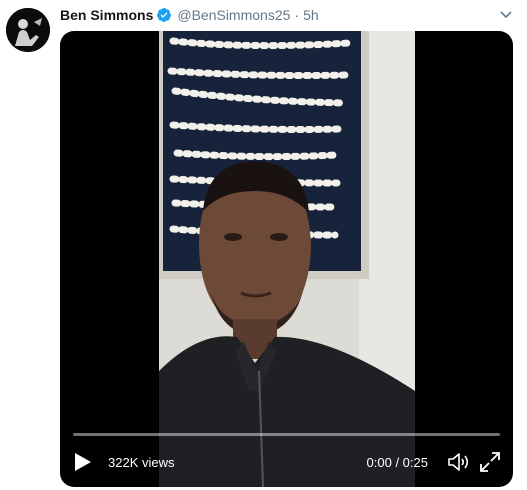  What do you see at coordinates (164, 15) in the screenshot?
I see `verified-badge-icon` at bounding box center [164, 15].